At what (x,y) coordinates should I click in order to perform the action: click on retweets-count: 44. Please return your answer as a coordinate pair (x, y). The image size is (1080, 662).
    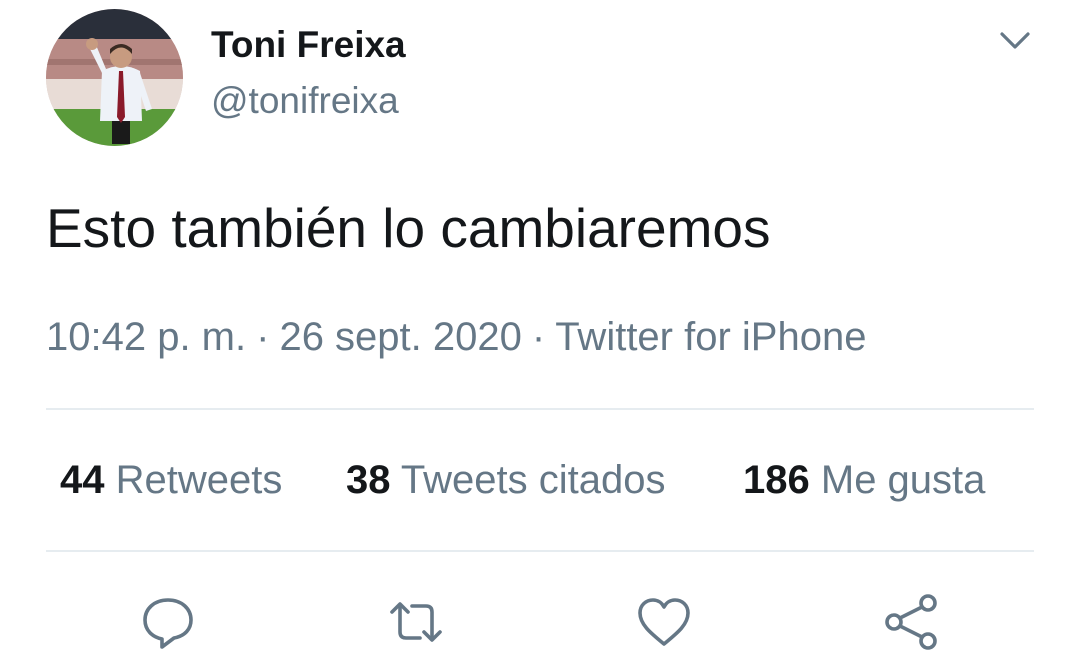
    Looking at the image, I should click on (82, 480).